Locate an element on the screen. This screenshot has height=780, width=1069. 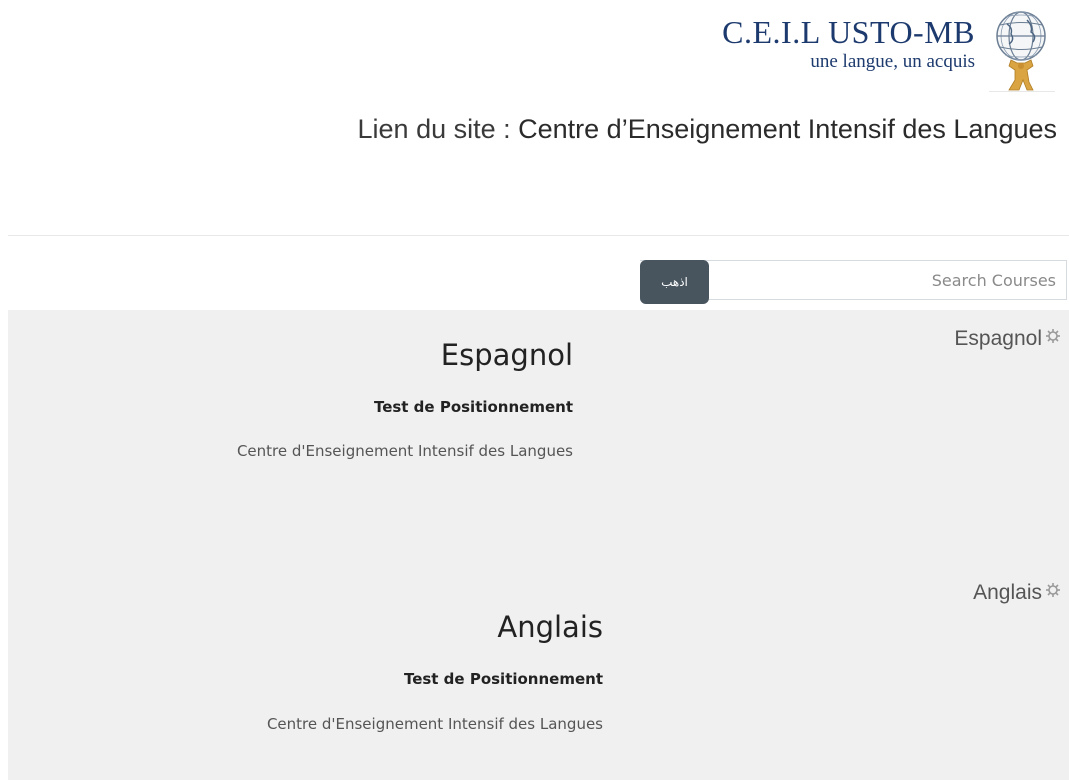
logo-title: C.E.I.L USTO-MB is located at coordinates (848, 32).